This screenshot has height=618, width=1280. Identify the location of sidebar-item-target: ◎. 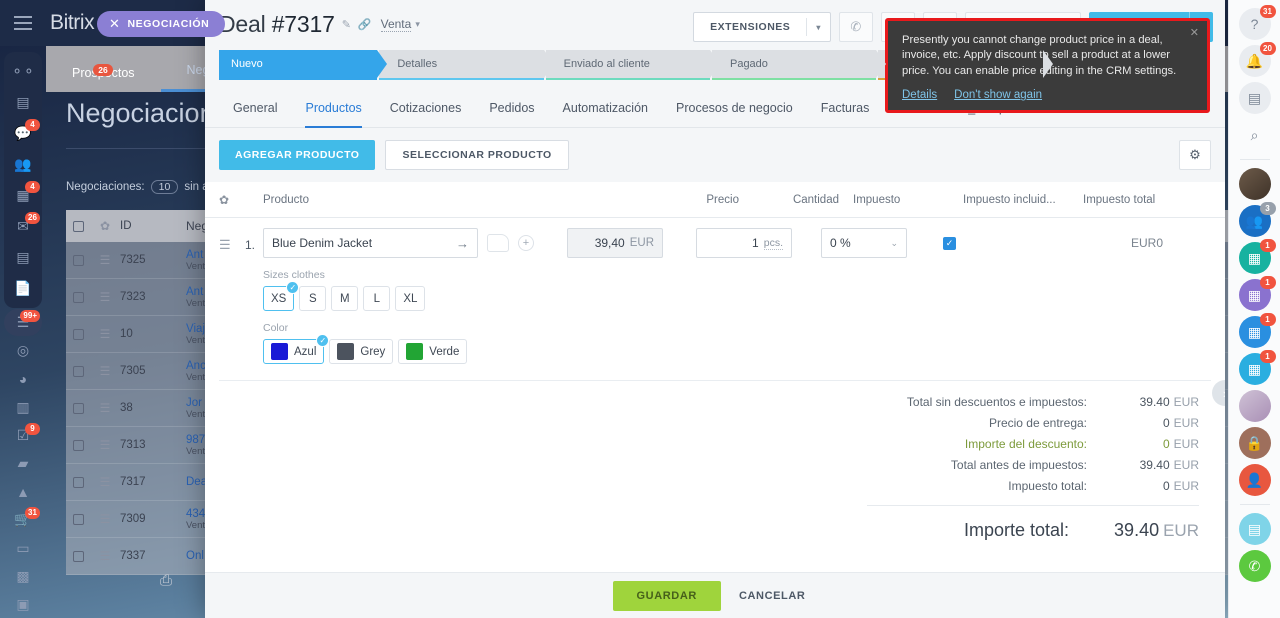
(23, 350).